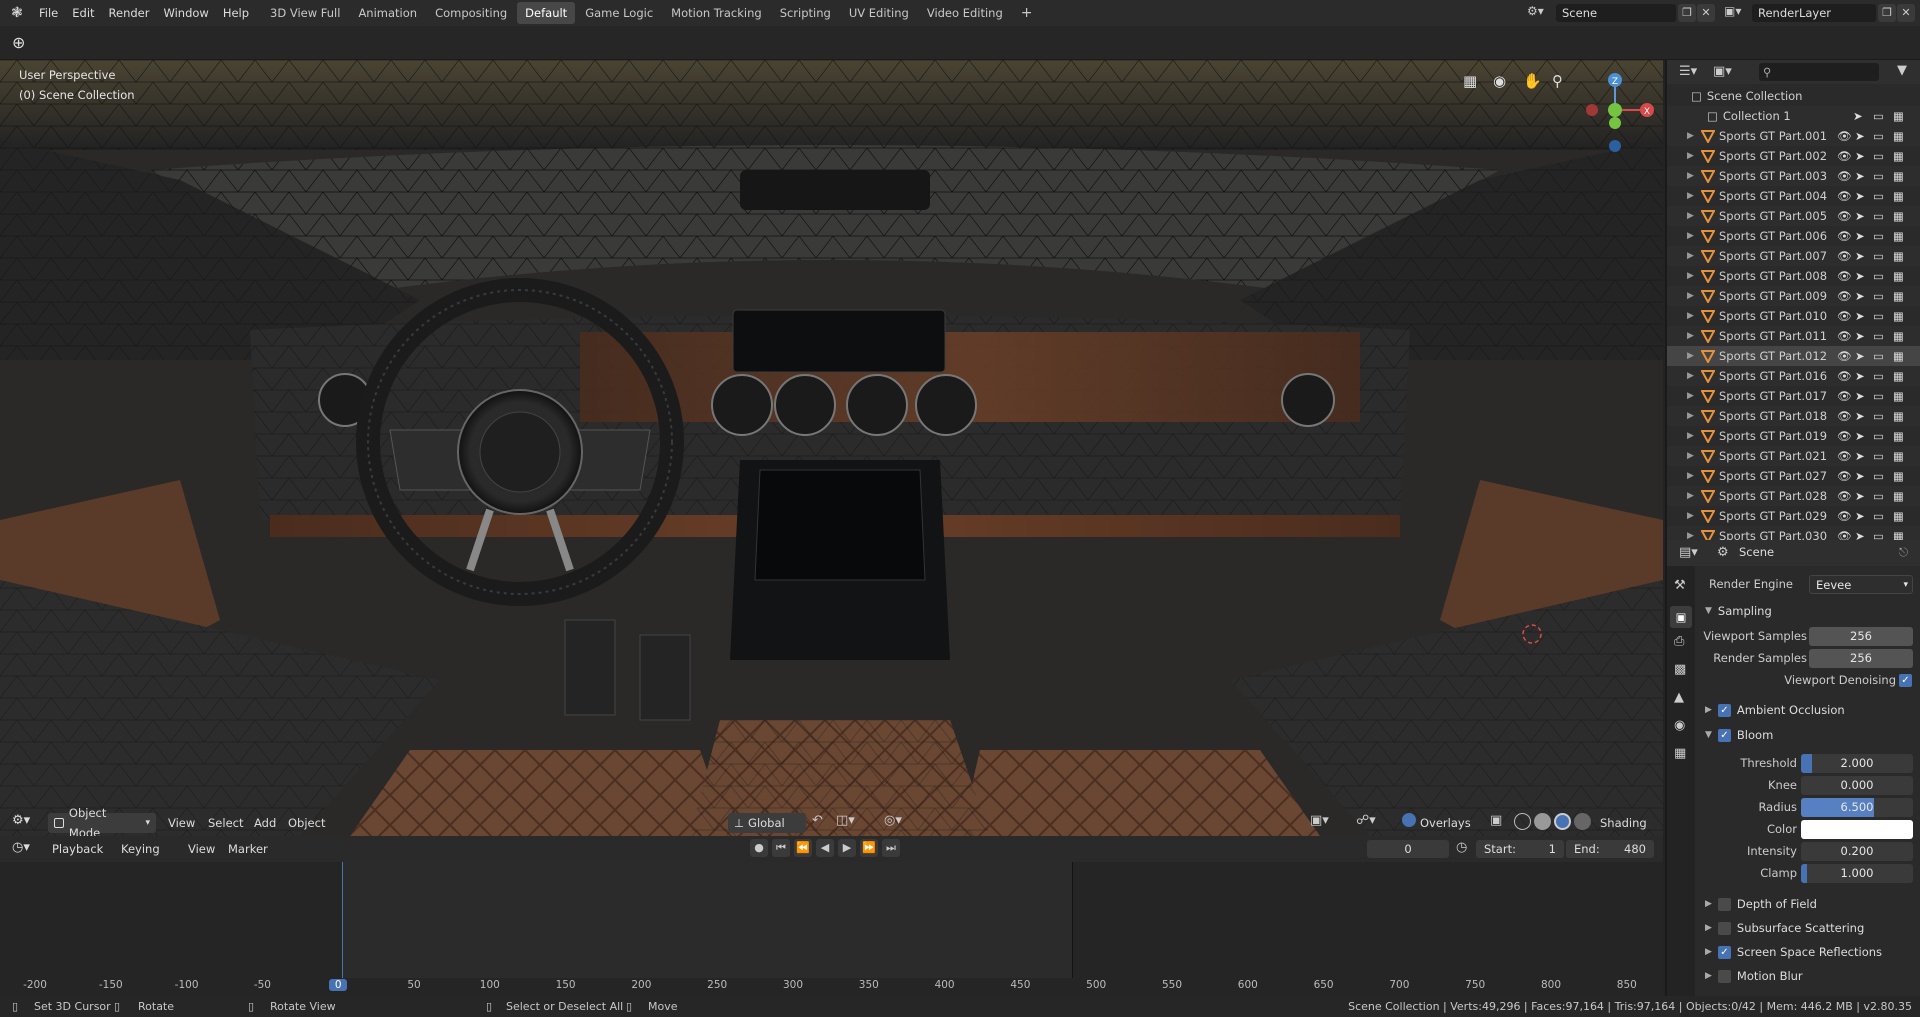 Image resolution: width=1920 pixels, height=1017 pixels. What do you see at coordinates (1722, 71) in the screenshot?
I see `display-mode-icon: ▣▾` at bounding box center [1722, 71].